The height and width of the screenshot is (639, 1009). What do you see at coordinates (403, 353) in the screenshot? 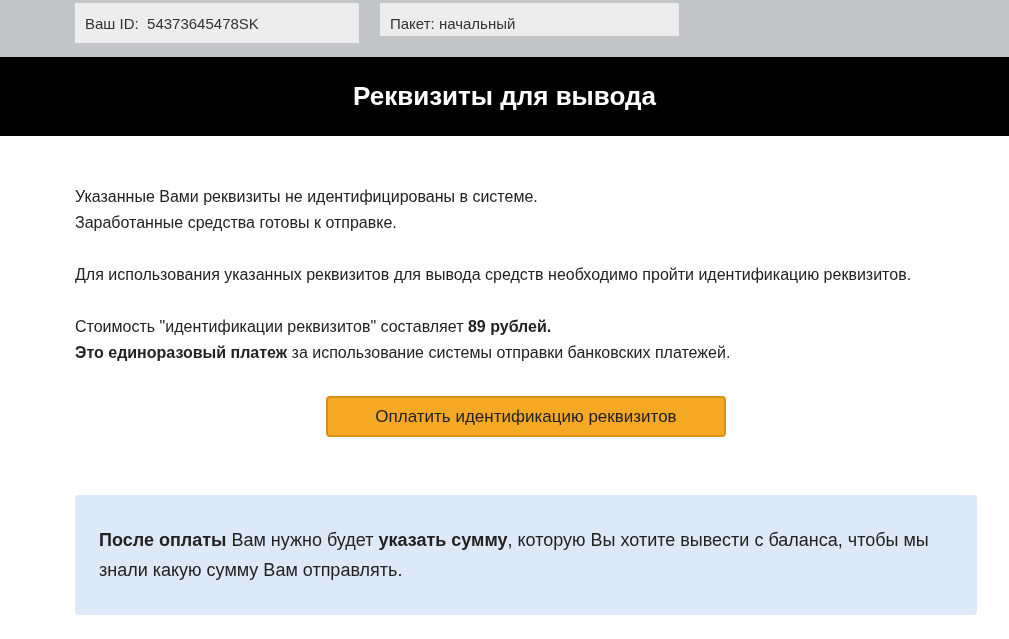
I see `info-text: Это единоразовый платеж за использование системы отправки банковских платежей.` at bounding box center [403, 353].